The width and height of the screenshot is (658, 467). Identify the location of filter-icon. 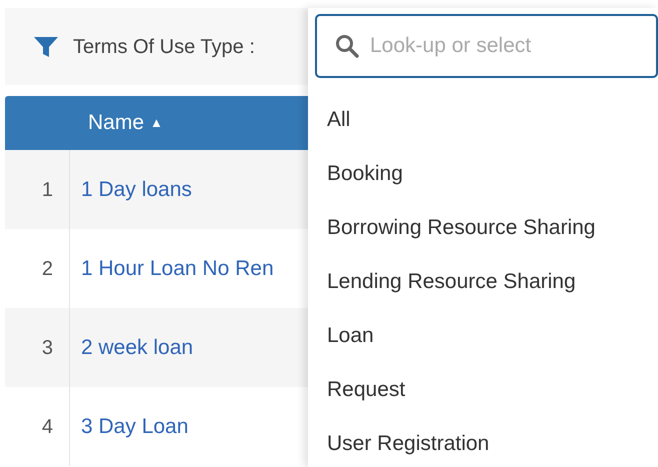
(46, 46).